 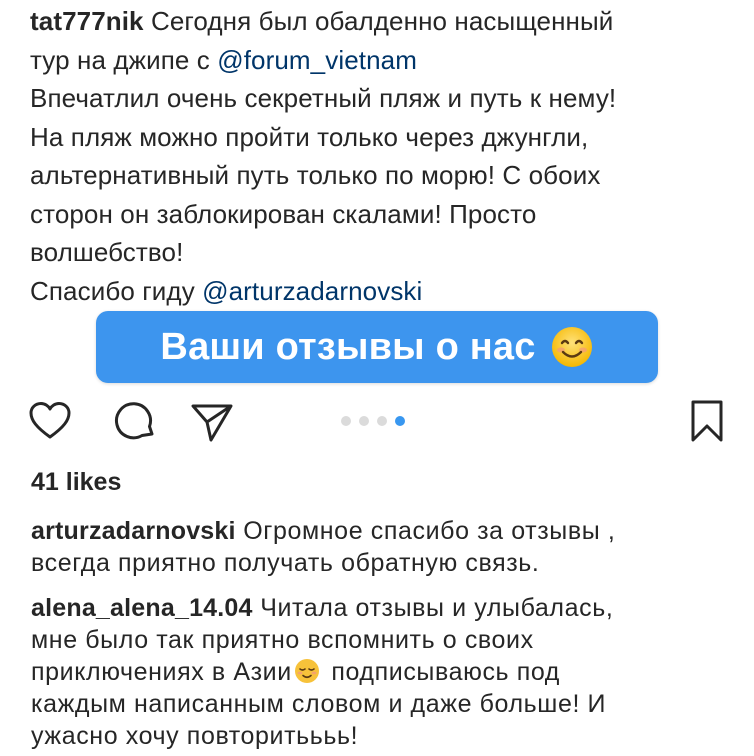 I want to click on comment-text: Читала отзывы и улыбалась,, so click(x=437, y=608).